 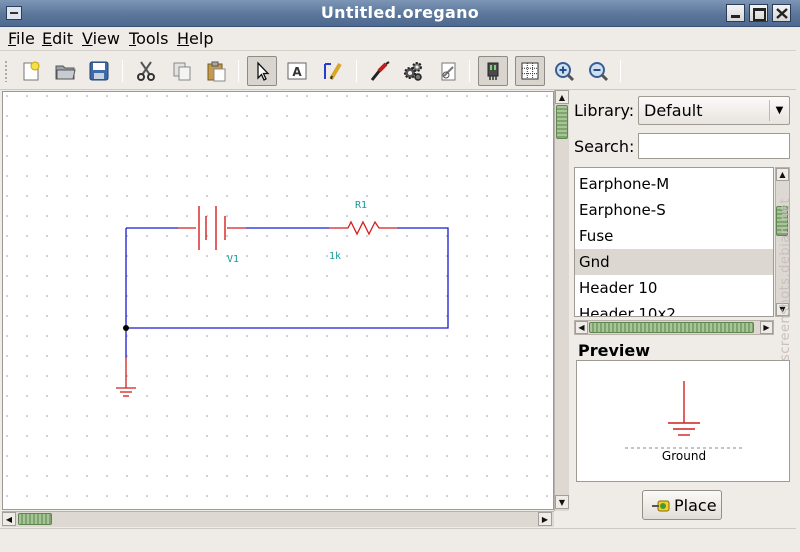 I want to click on zoom-in-icon, so click(x=565, y=72).